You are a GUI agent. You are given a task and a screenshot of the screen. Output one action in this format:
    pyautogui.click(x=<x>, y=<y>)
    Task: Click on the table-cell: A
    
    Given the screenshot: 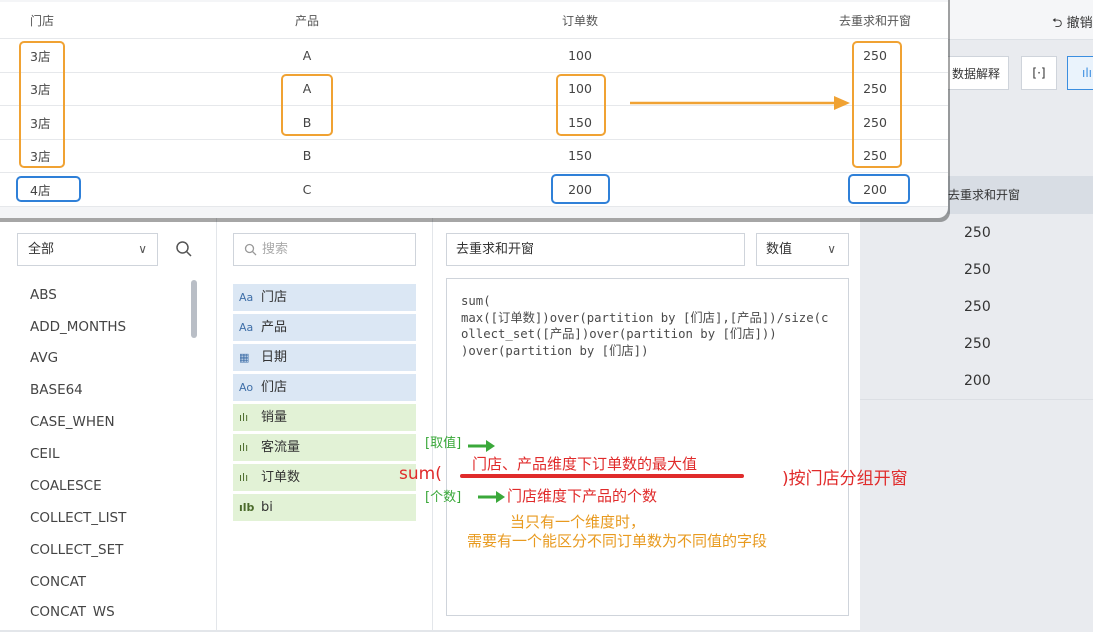 What is the action you would take?
    pyautogui.click(x=307, y=55)
    